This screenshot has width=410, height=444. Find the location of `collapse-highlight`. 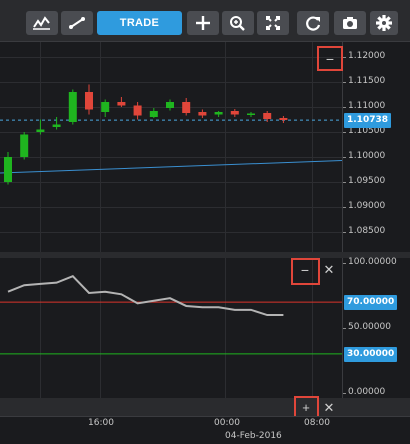

collapse-highlight is located at coordinates (330, 58).